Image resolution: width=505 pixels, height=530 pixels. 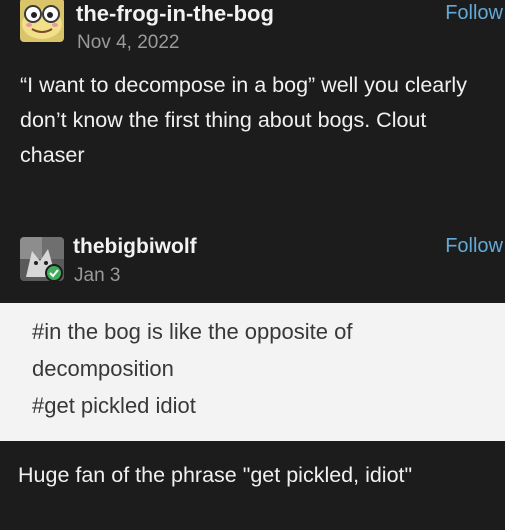 I want to click on post-1-username: the-frog-in-the-bog, so click(x=175, y=14).